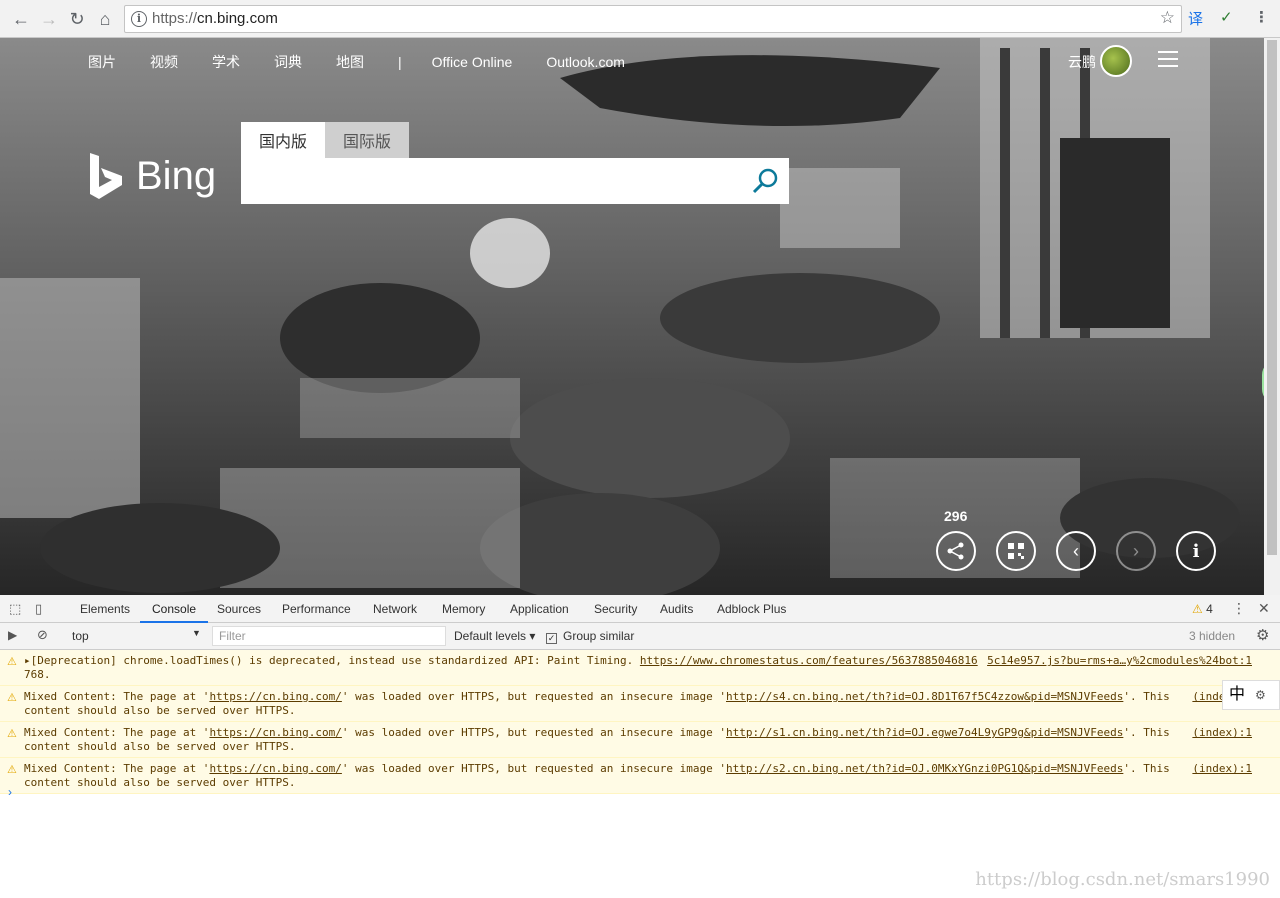 Image resolution: width=1280 pixels, height=898 pixels. I want to click on extension-icon: ✓, so click(1226, 17).